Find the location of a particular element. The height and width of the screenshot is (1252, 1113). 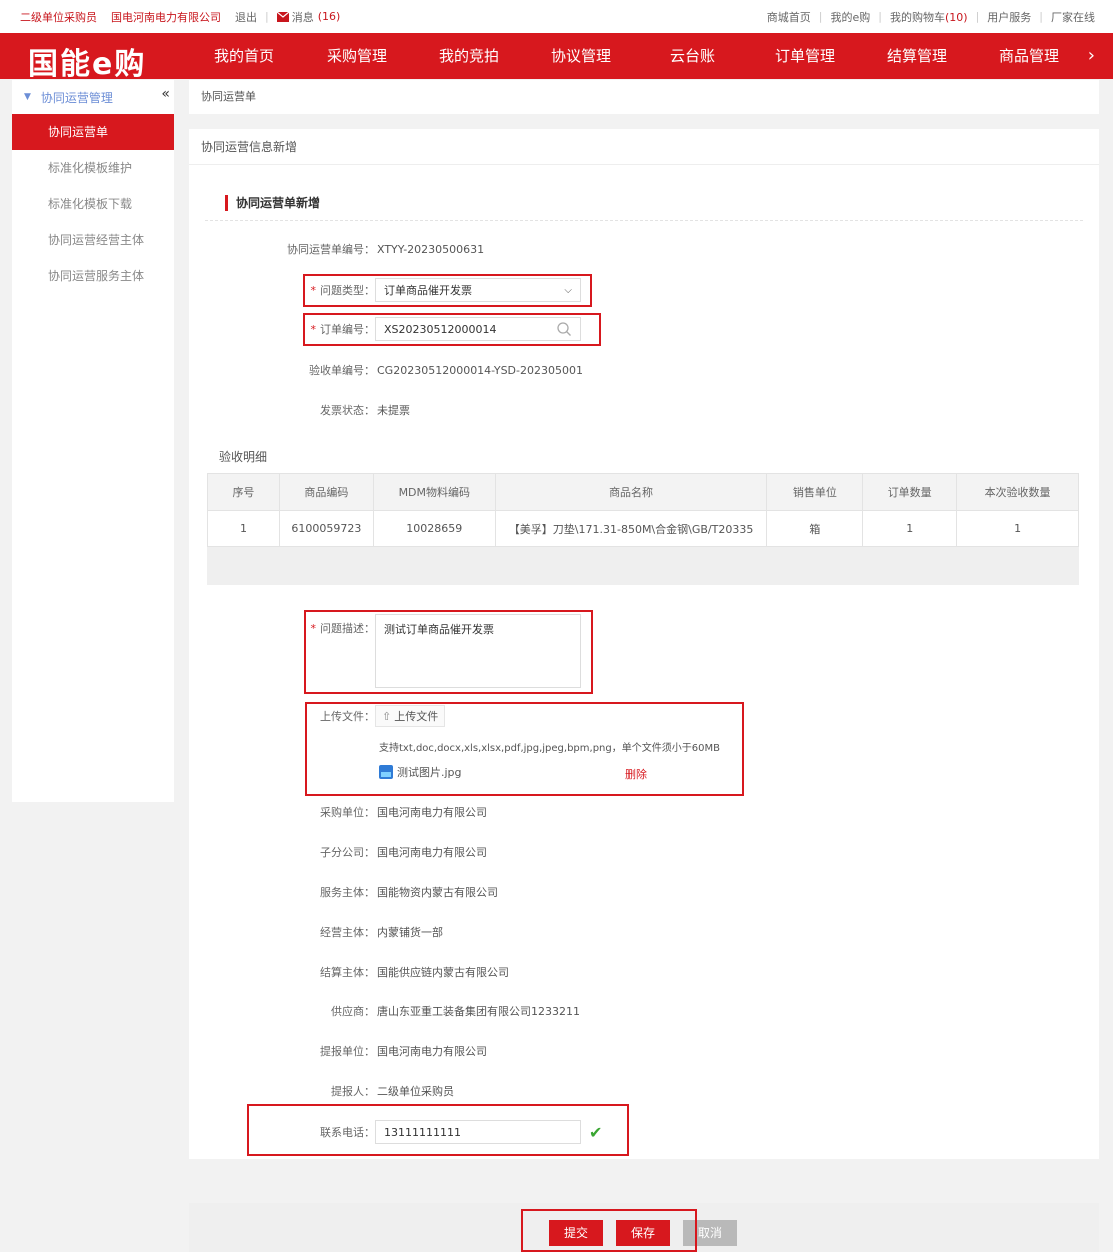

nav-home: 我的首页 is located at coordinates (244, 56).